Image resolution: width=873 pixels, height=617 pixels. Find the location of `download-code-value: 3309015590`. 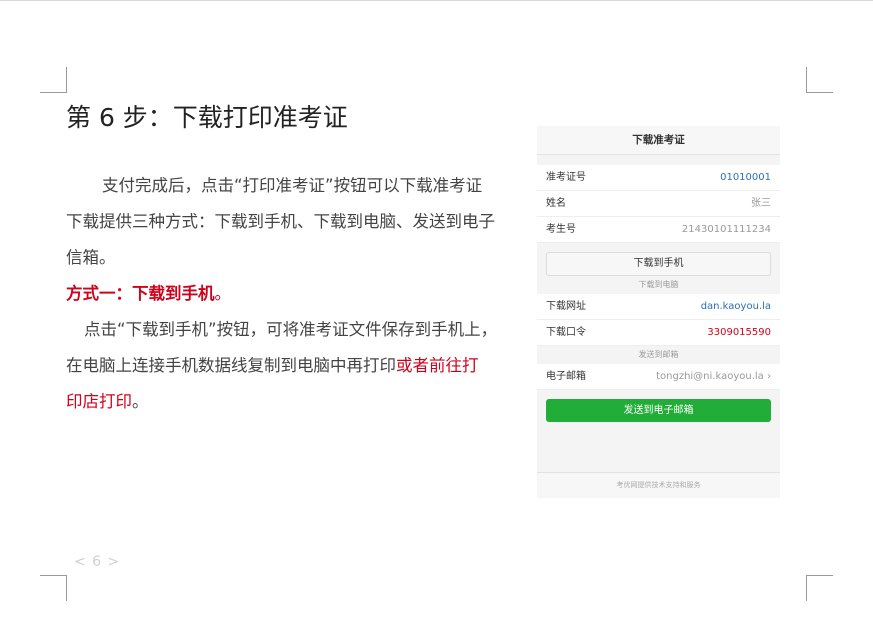

download-code-value: 3309015590 is located at coordinates (739, 332).